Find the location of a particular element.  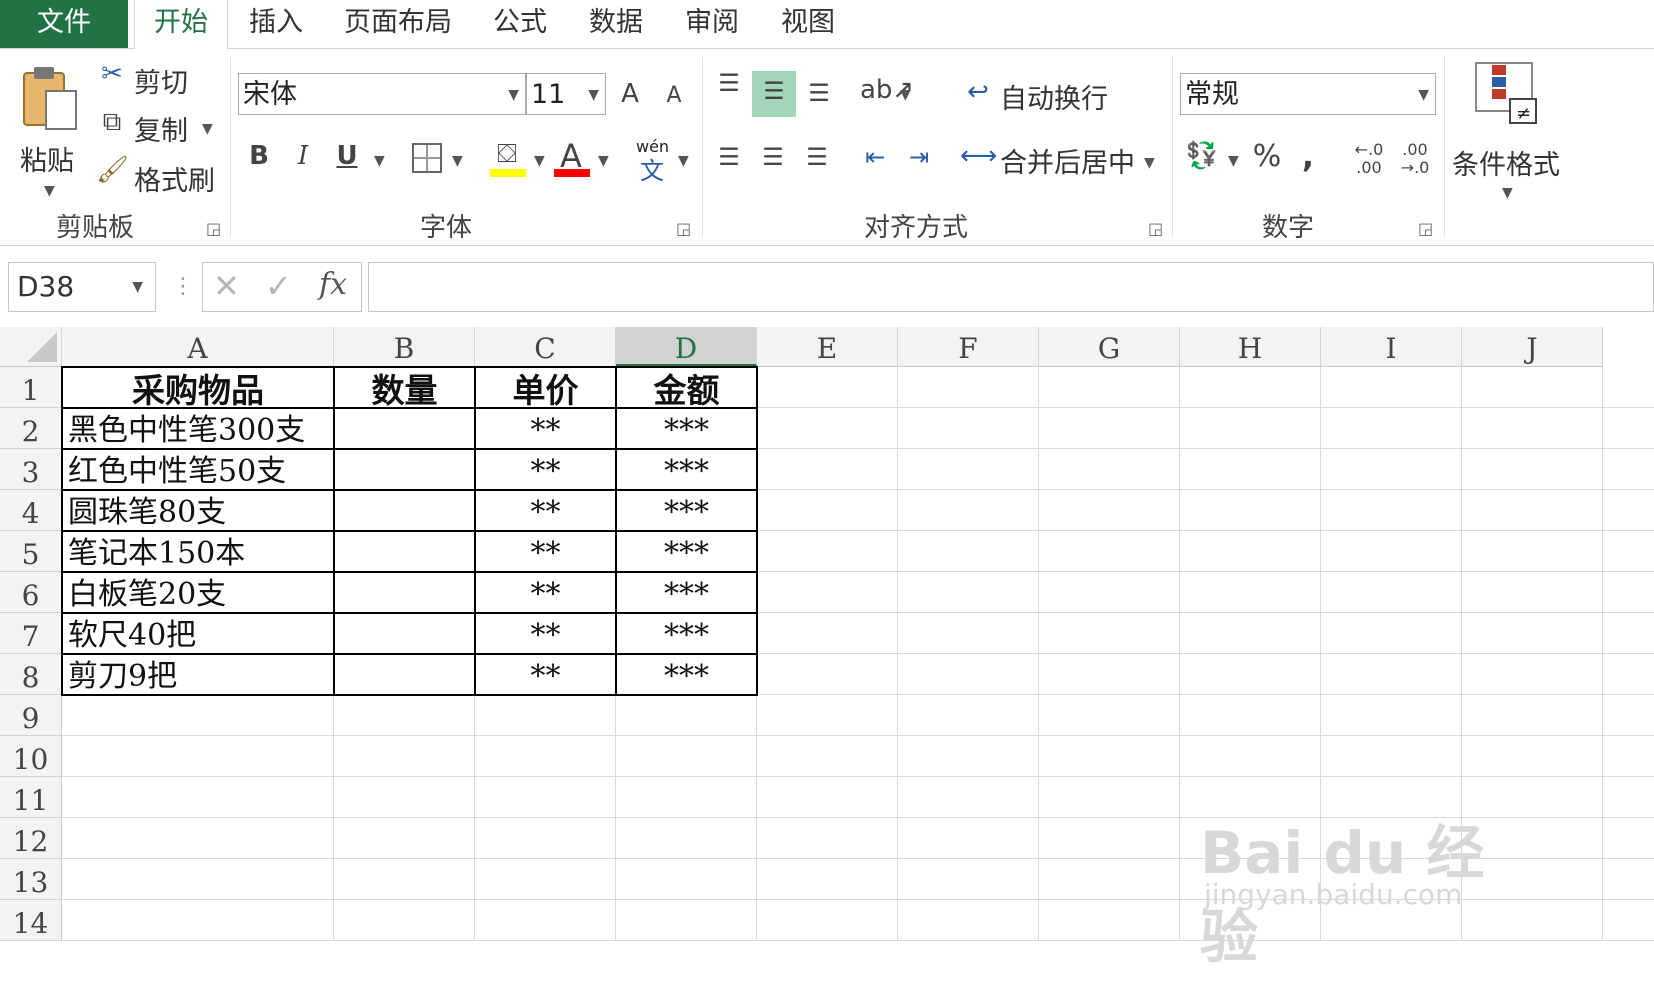

orientation-icon: ab↗ is located at coordinates (887, 90).